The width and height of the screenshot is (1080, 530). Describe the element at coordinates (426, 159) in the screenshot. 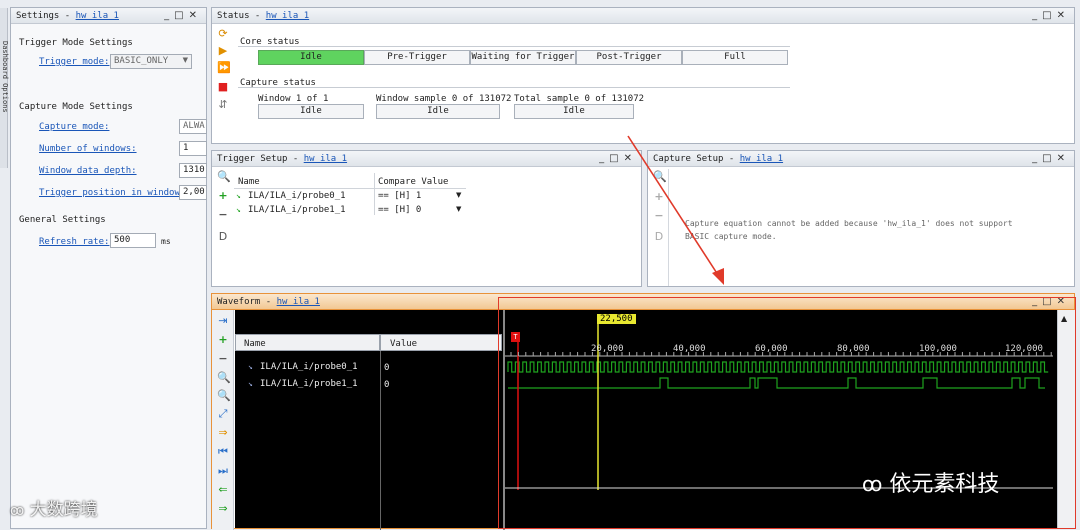

I see `trigger-setup-title-bar: Trigger Setup - hw_ila_1 _□✕` at that location.